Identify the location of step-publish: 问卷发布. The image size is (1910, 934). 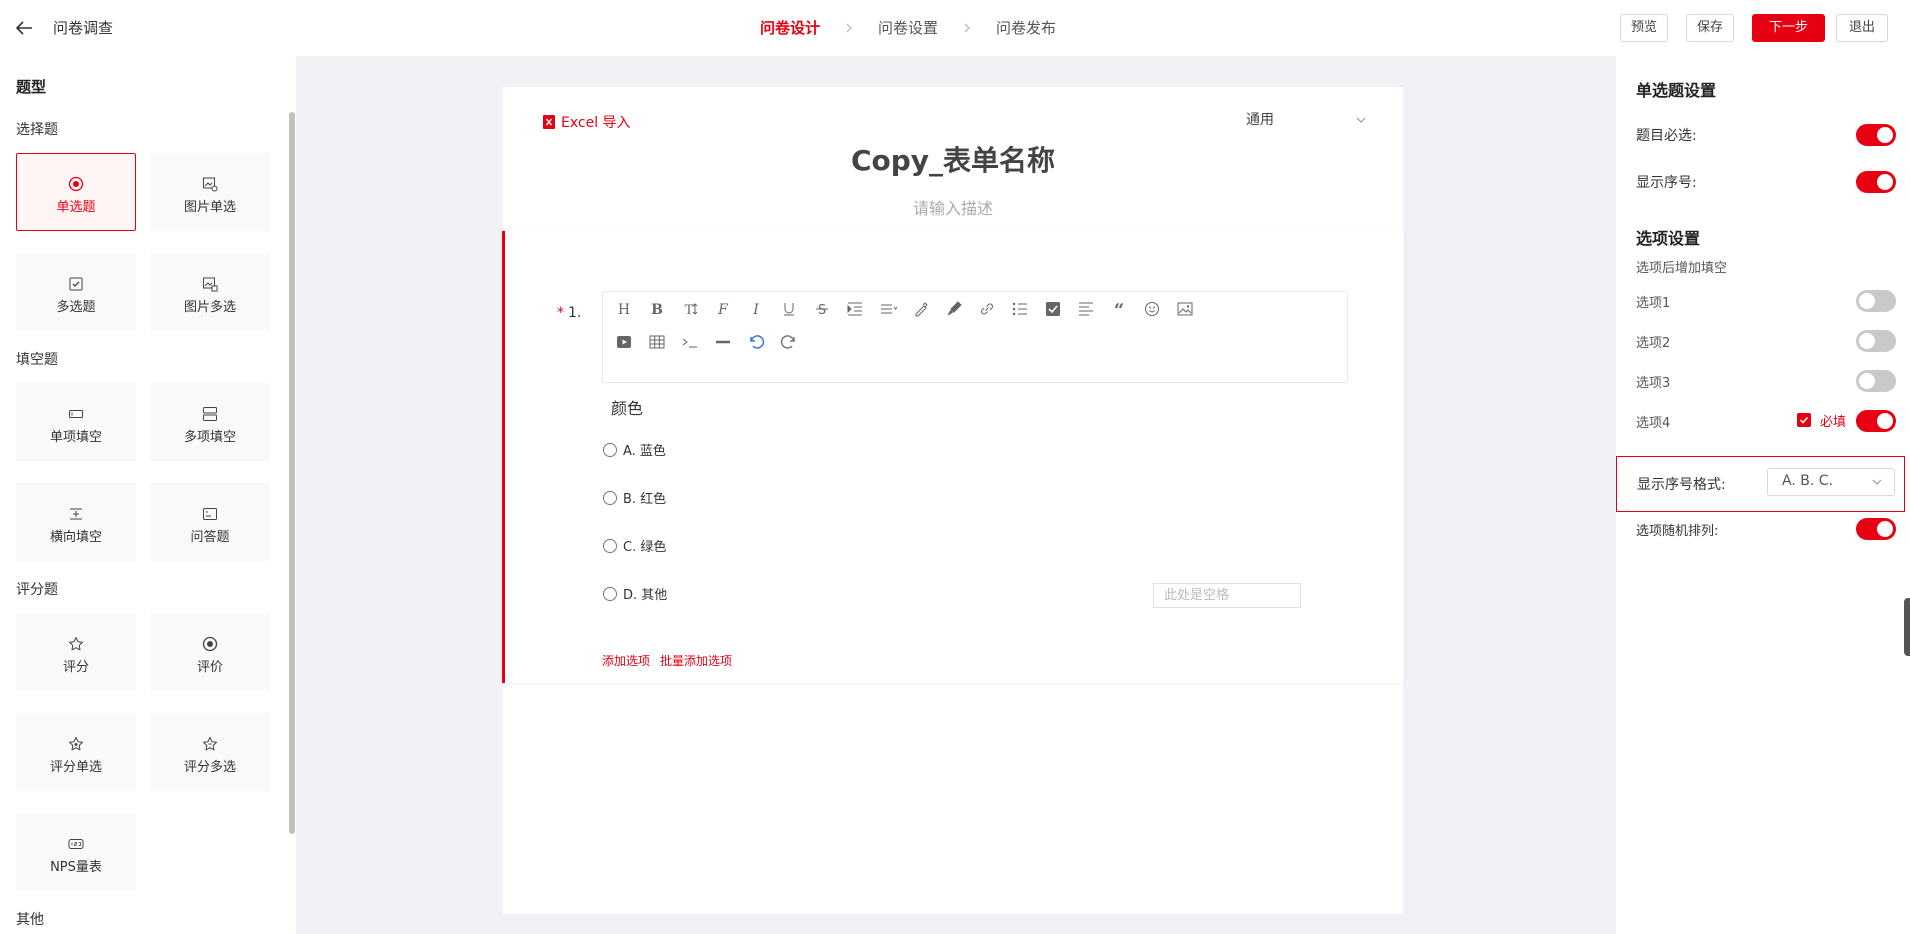
(1026, 27).